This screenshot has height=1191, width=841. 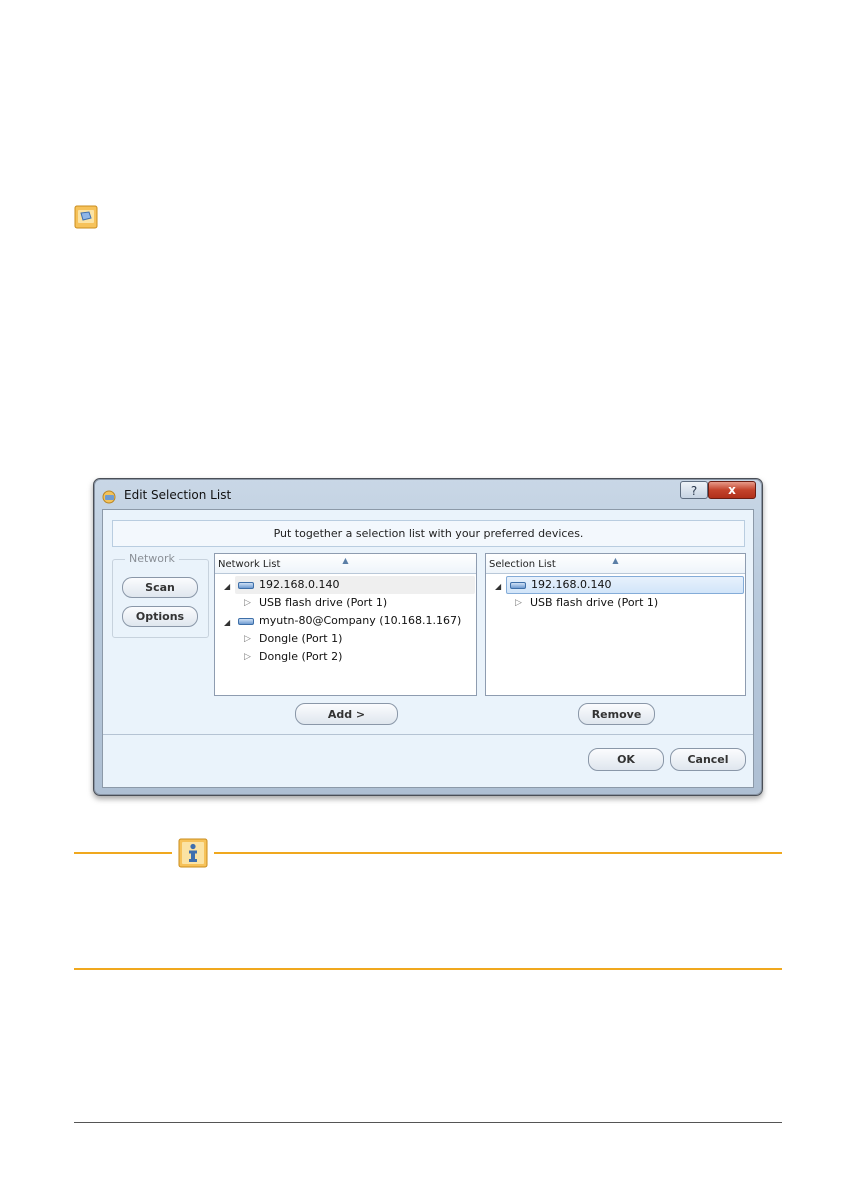 What do you see at coordinates (428, 1122) in the screenshot?
I see `footer-rule` at bounding box center [428, 1122].